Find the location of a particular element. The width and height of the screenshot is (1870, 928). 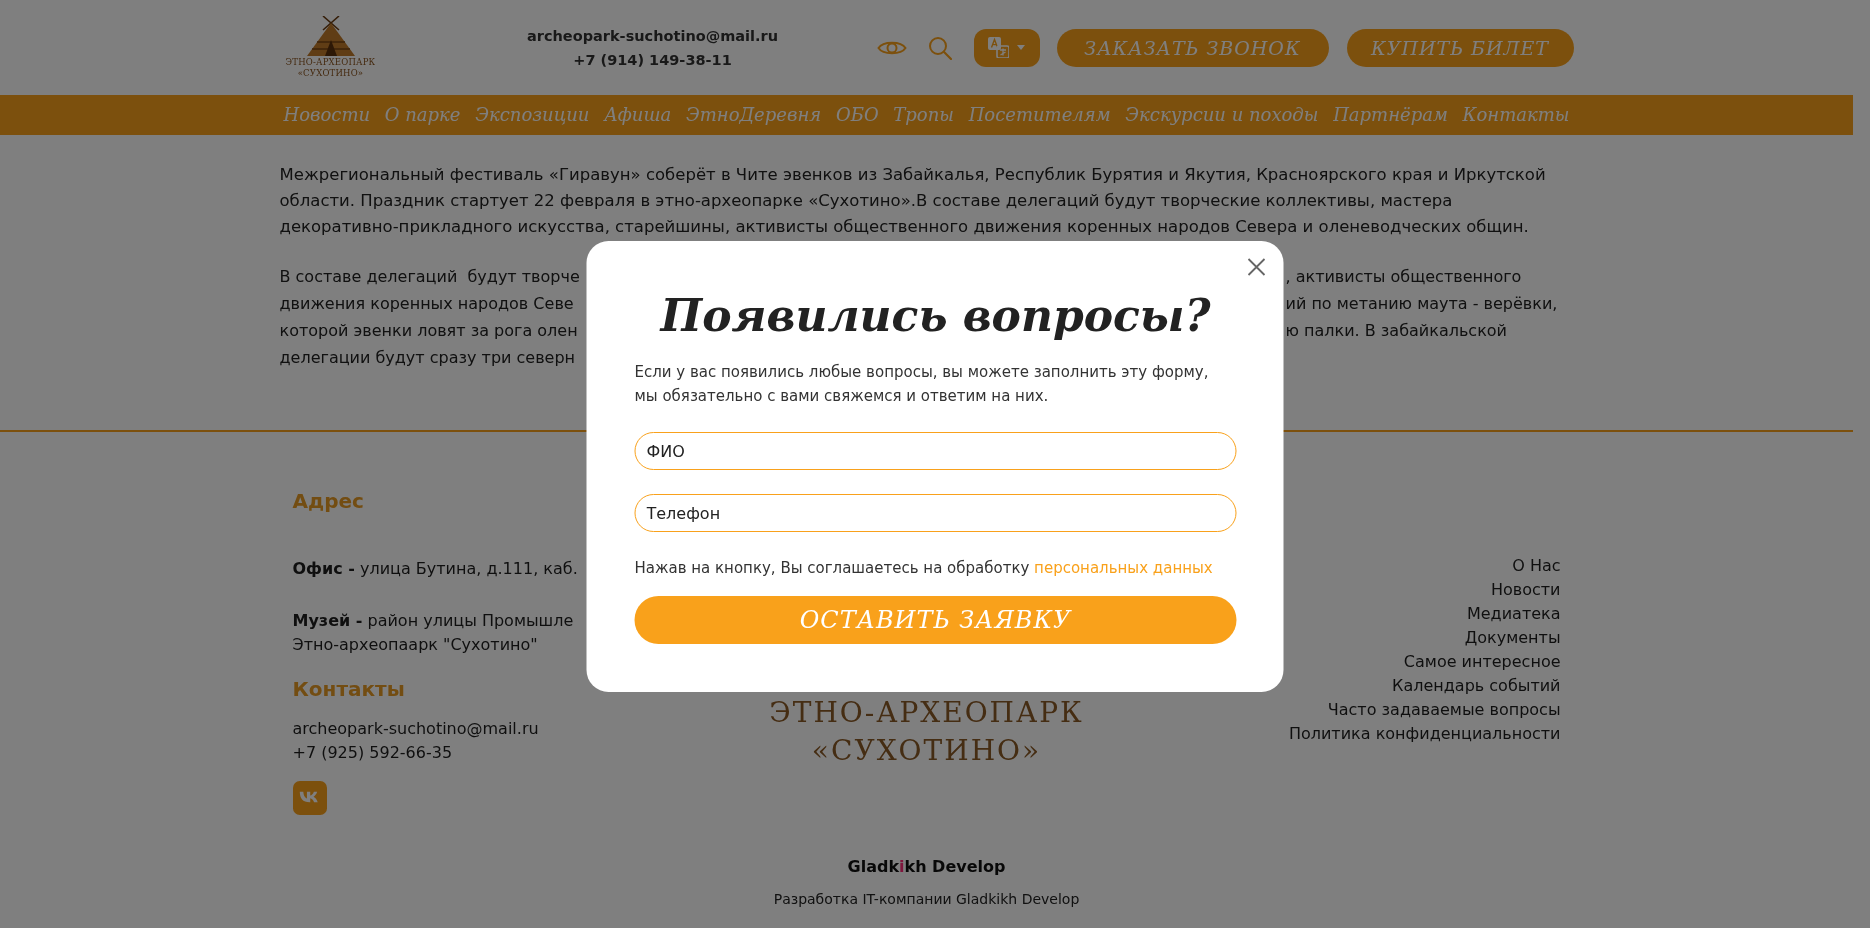

language-button is located at coordinates (1006, 47).